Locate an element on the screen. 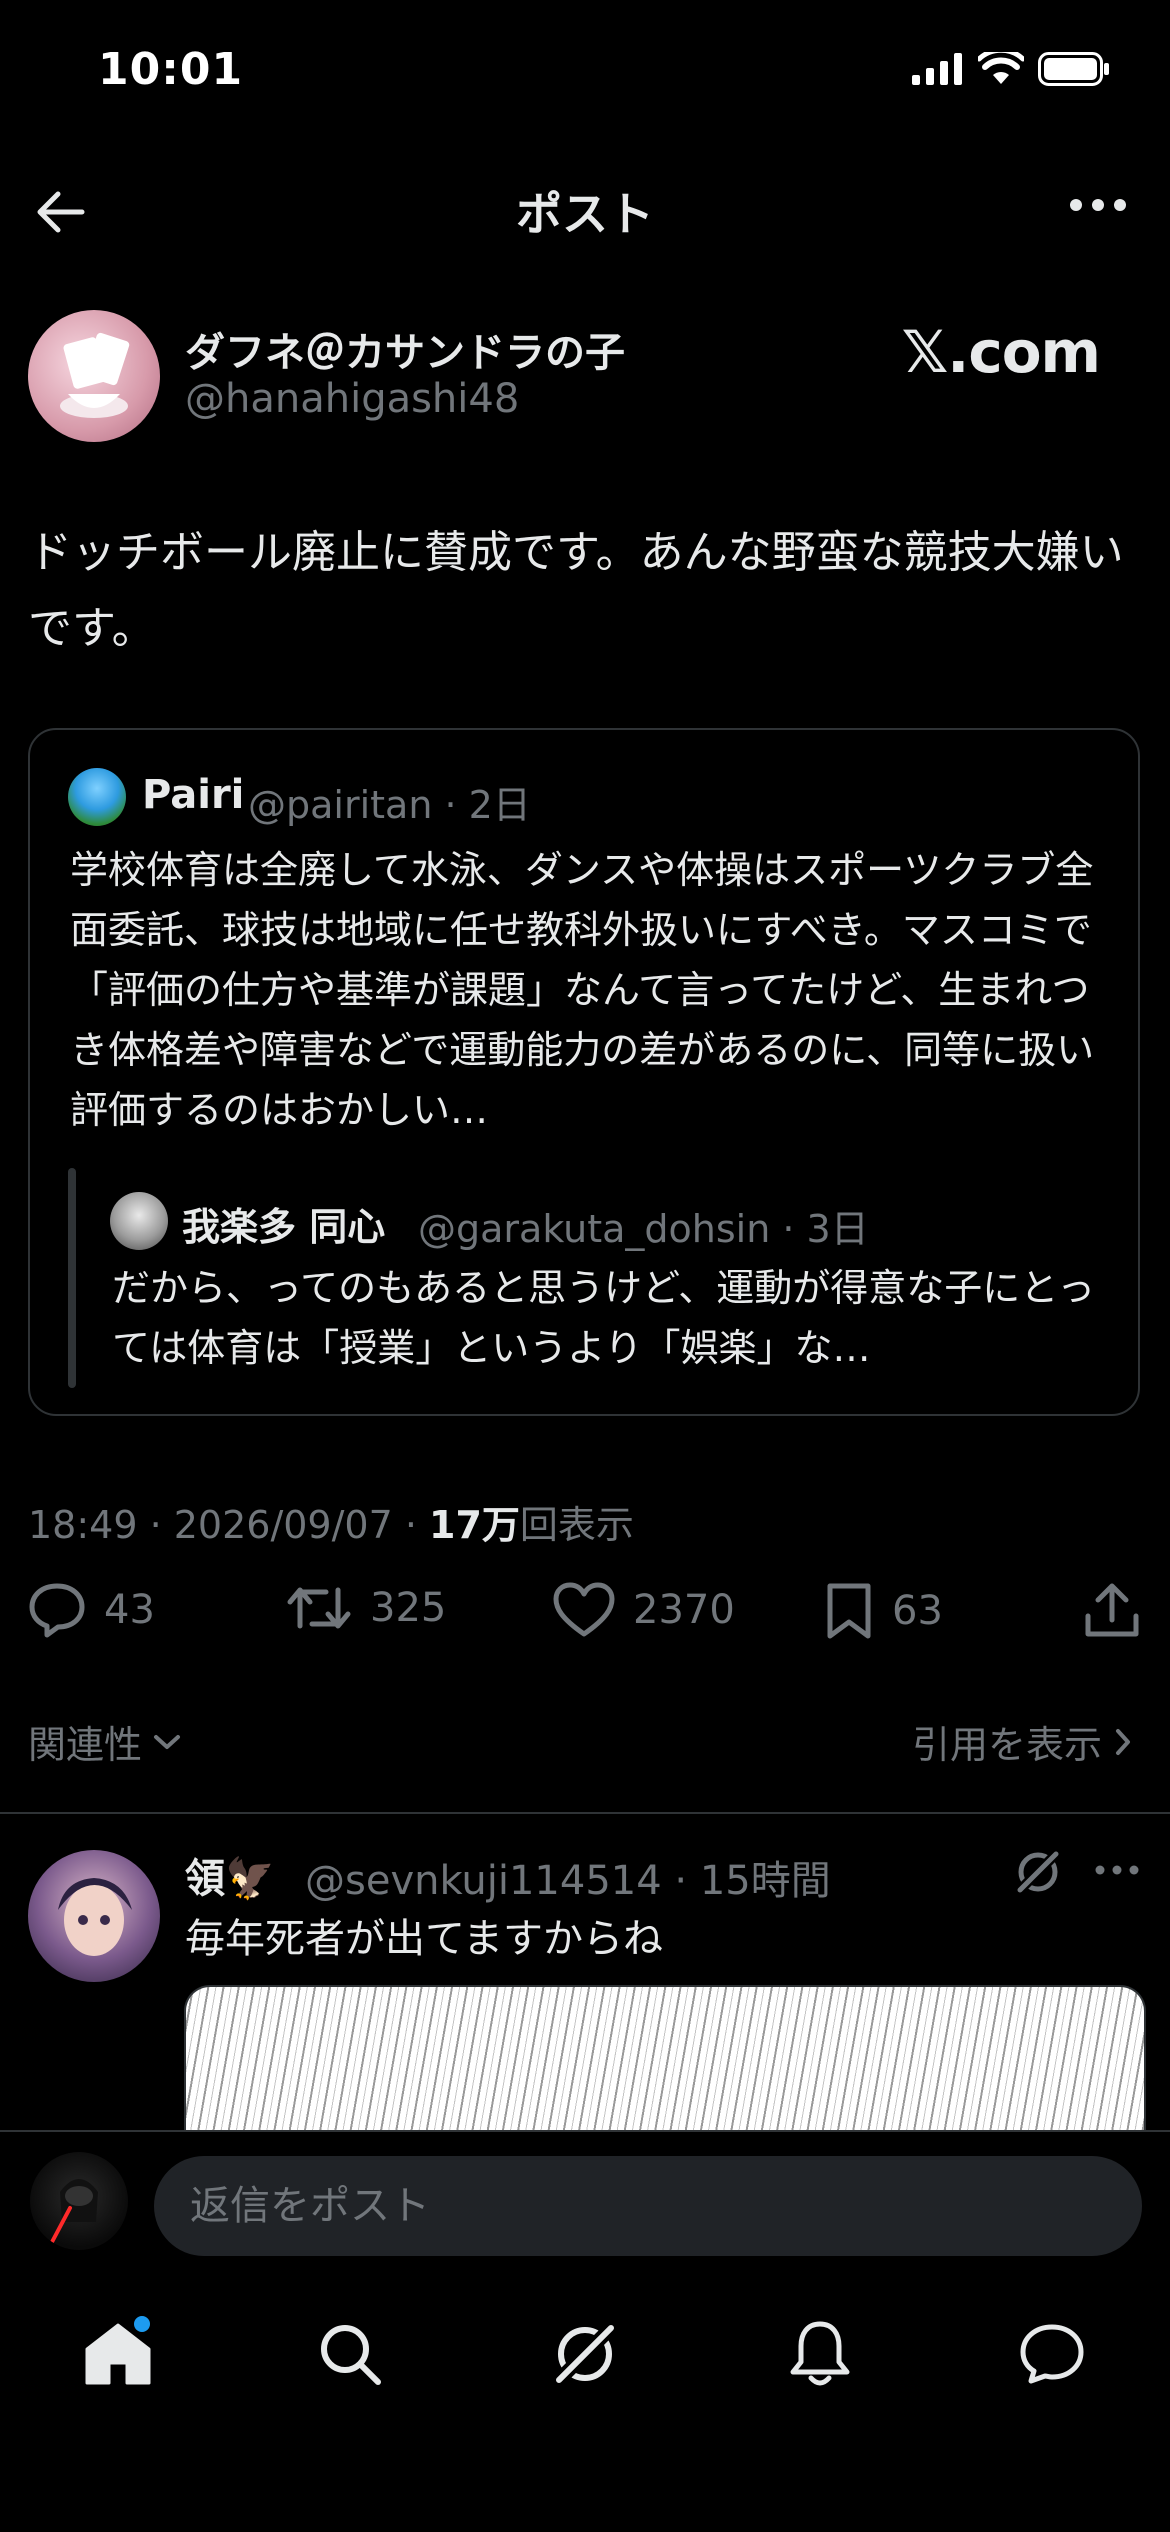 The width and height of the screenshot is (1170, 2532). share-icon is located at coordinates (1112, 1610).